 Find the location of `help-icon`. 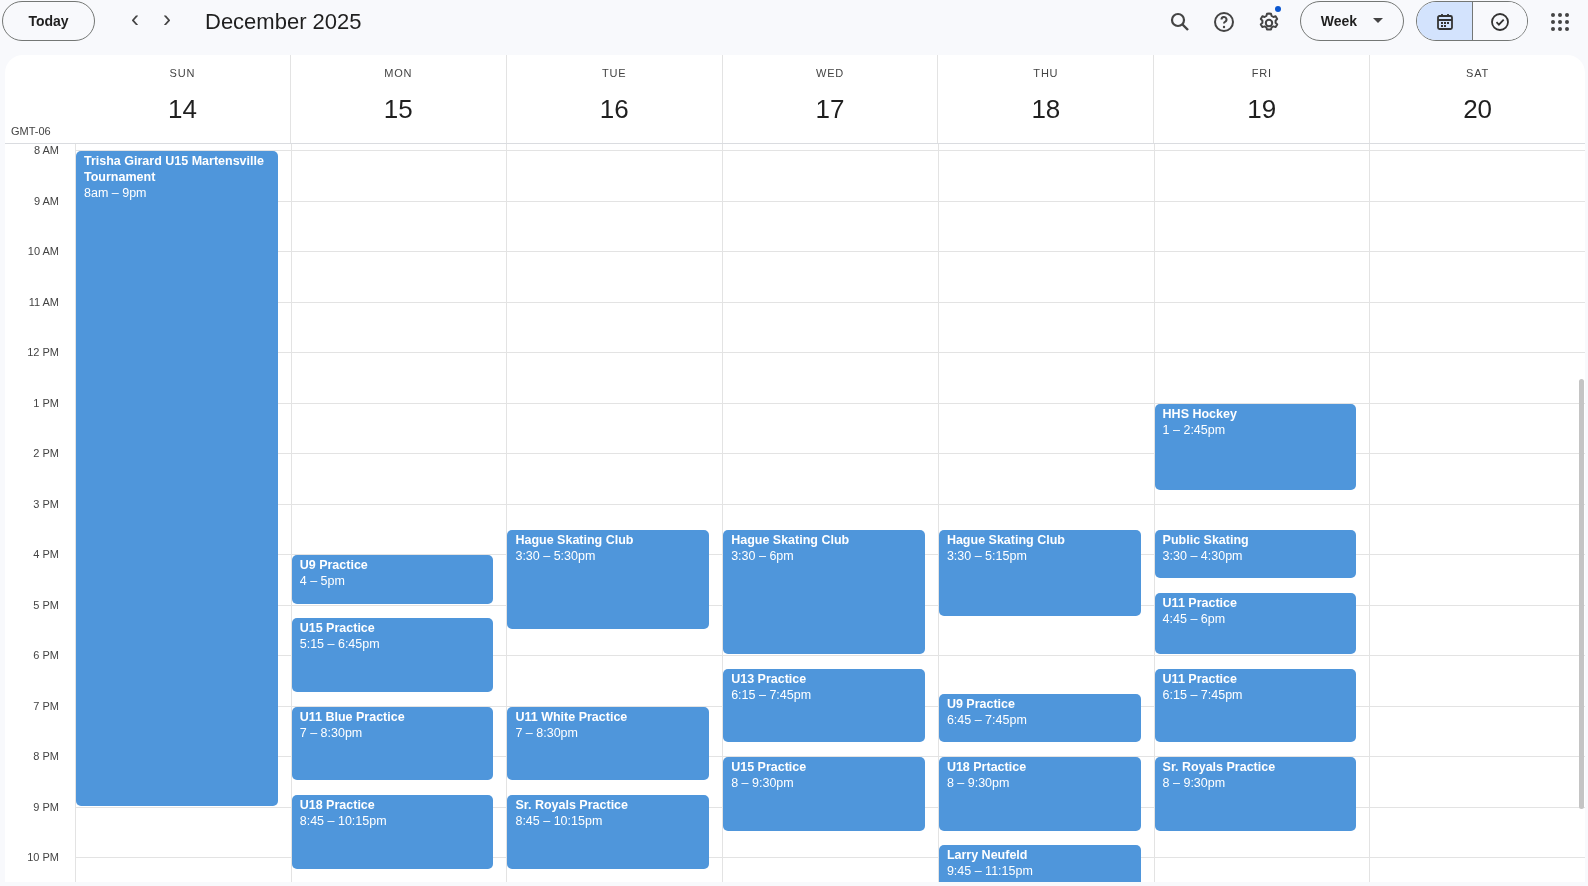

help-icon is located at coordinates (1224, 21).